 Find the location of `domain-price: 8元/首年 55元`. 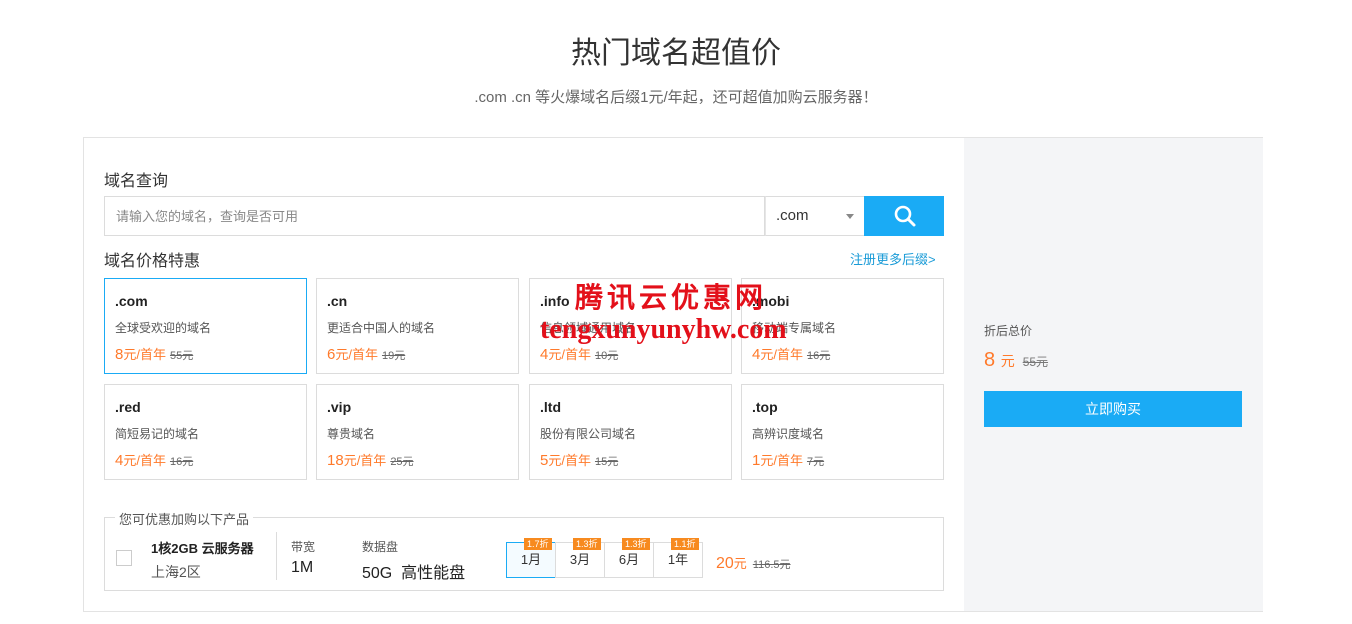

domain-price: 8元/首年 55元 is located at coordinates (154, 353).